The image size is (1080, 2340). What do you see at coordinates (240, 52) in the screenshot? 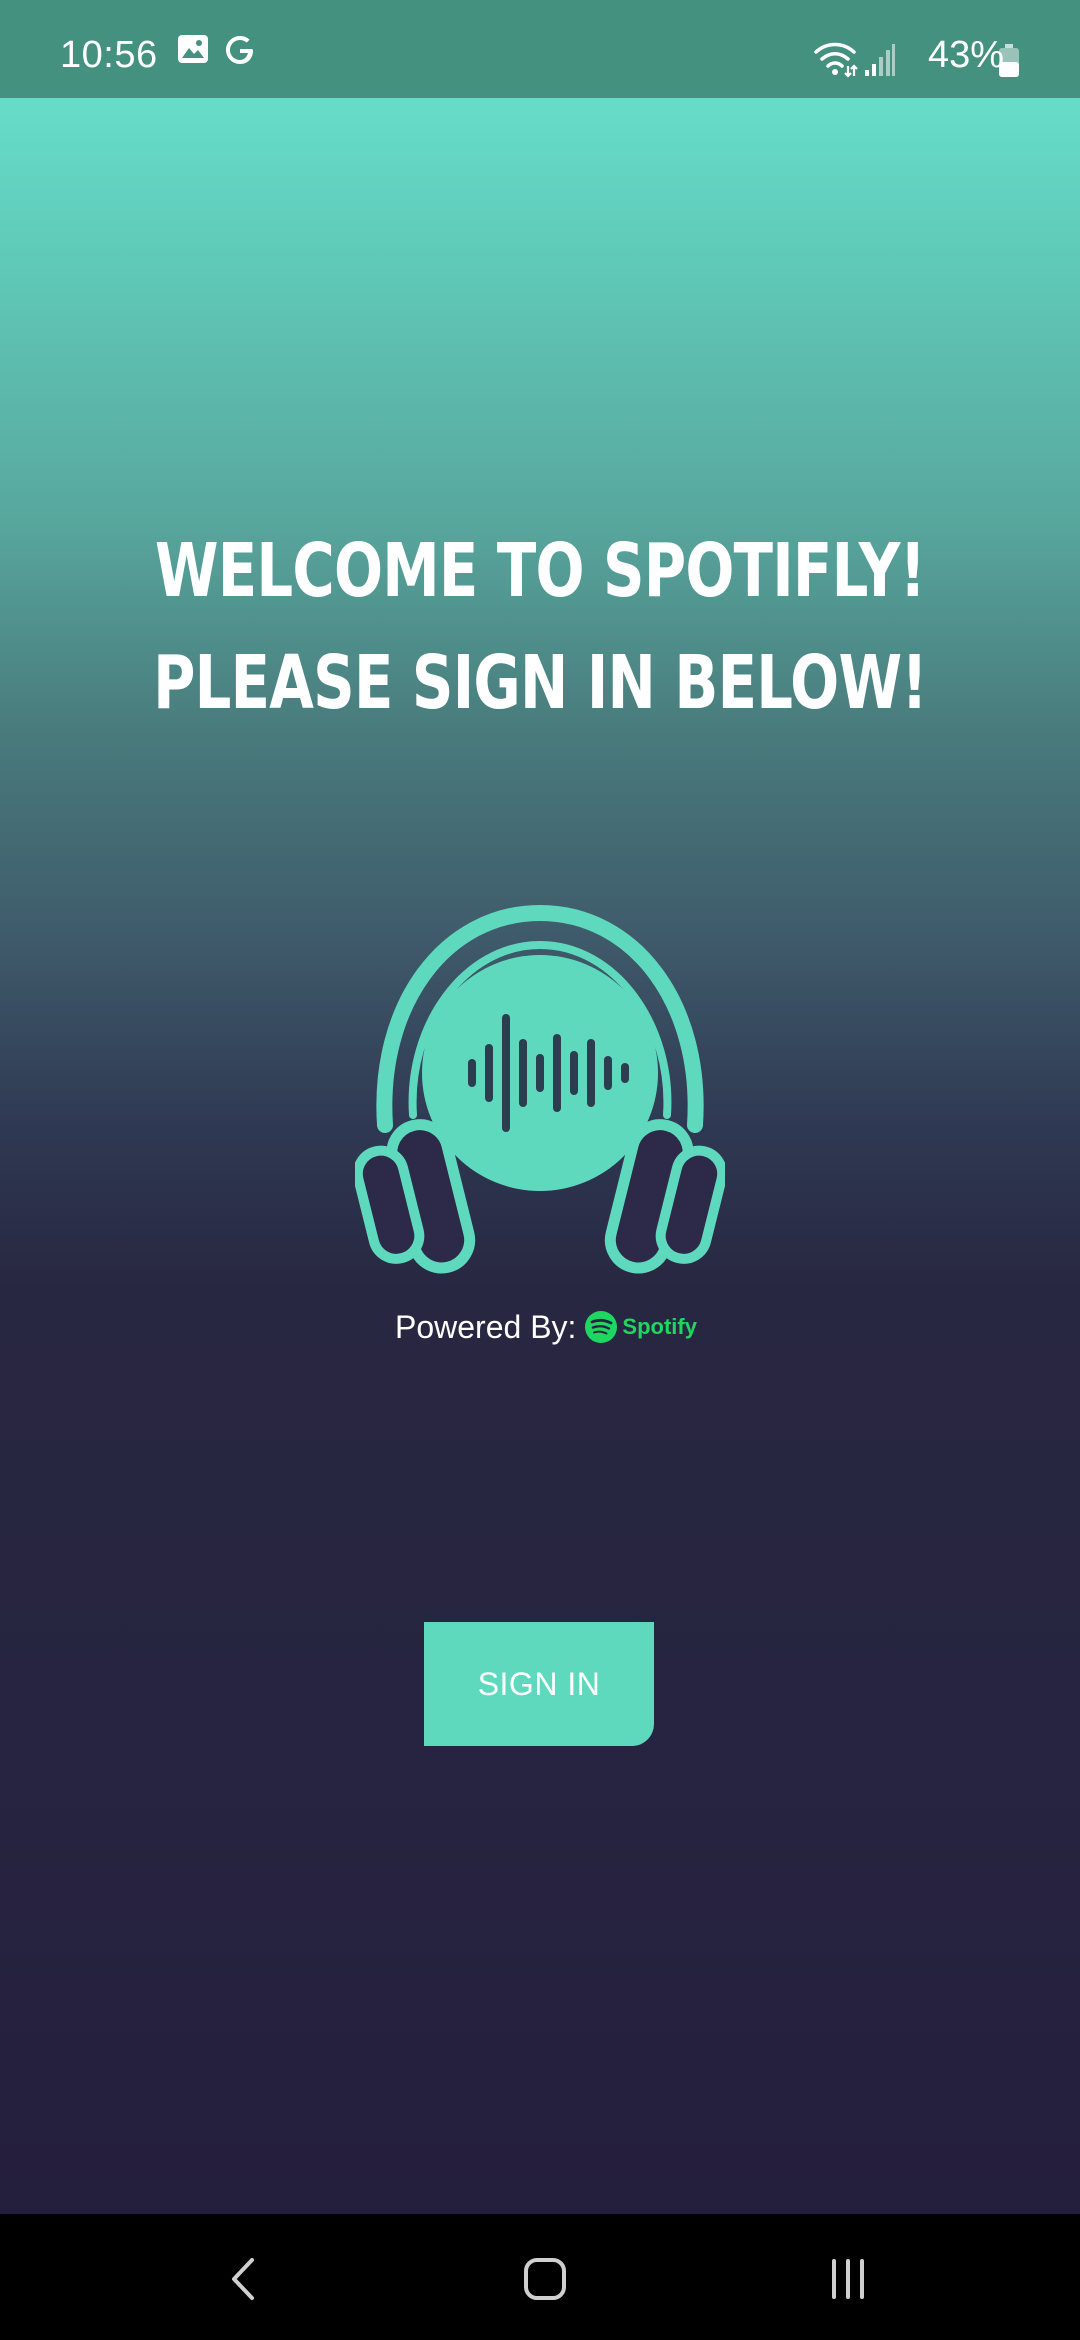
I see `google-icon` at bounding box center [240, 52].